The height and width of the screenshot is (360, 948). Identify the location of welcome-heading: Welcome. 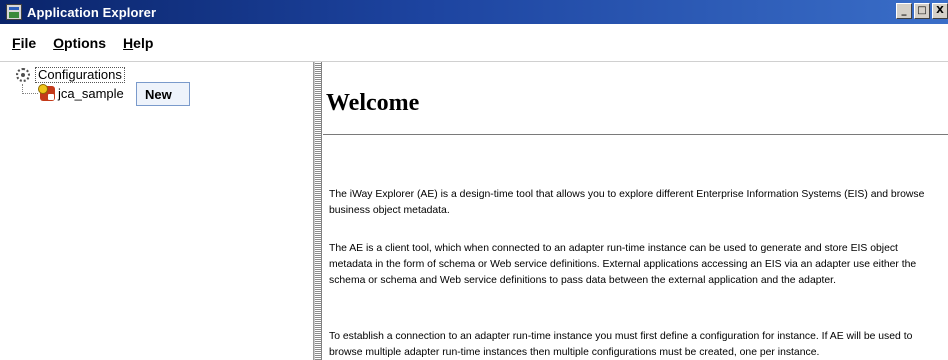
(373, 103).